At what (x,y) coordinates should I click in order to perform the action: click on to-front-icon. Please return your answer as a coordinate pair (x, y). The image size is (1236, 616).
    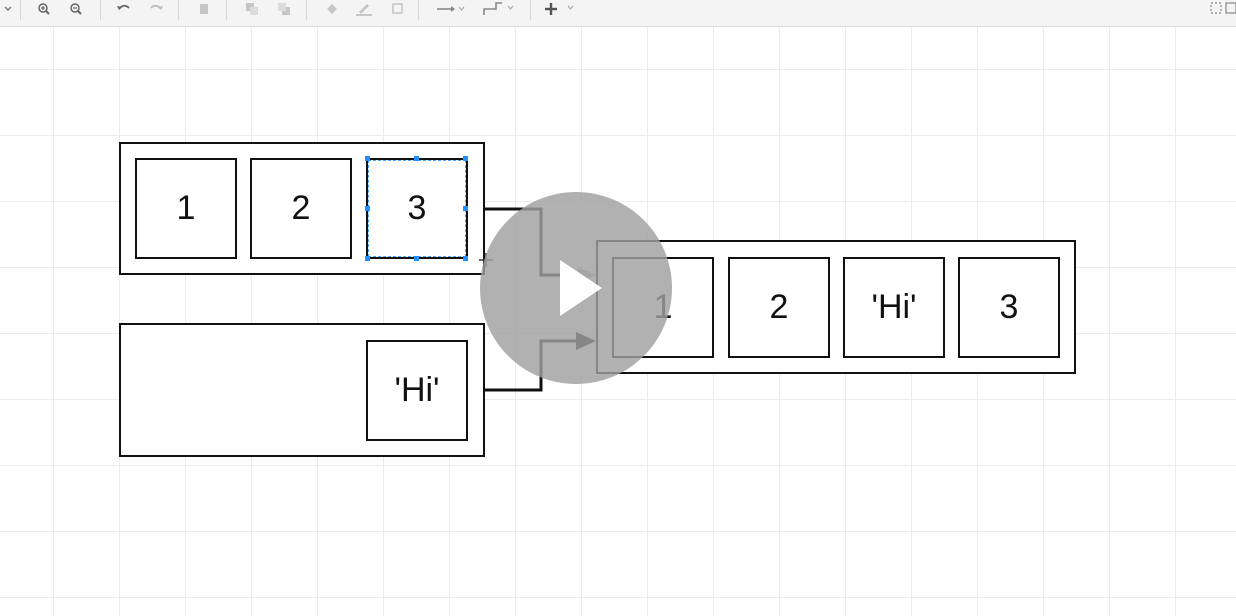
    Looking at the image, I should click on (252, 9).